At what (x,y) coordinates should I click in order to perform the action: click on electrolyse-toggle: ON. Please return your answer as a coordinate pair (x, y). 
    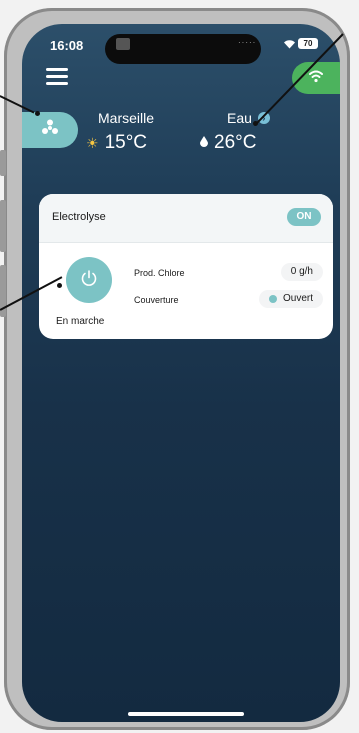
    Looking at the image, I should click on (304, 217).